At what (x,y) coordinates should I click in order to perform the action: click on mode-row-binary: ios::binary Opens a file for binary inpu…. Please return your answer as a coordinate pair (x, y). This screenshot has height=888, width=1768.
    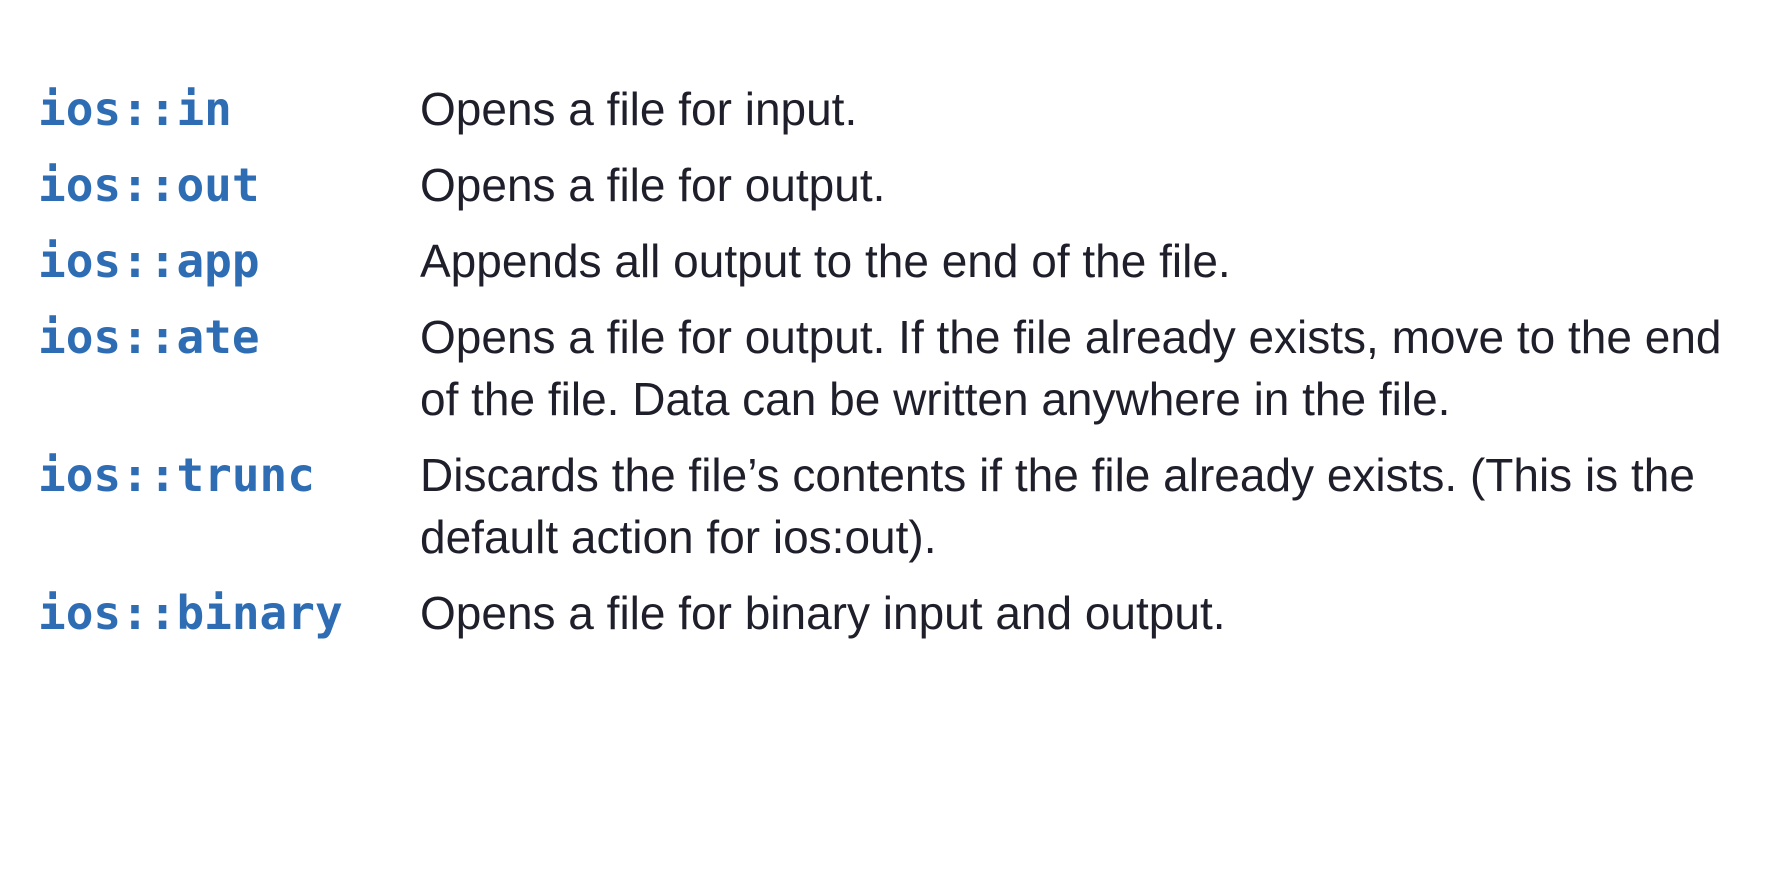
    Looking at the image, I should click on (888, 620).